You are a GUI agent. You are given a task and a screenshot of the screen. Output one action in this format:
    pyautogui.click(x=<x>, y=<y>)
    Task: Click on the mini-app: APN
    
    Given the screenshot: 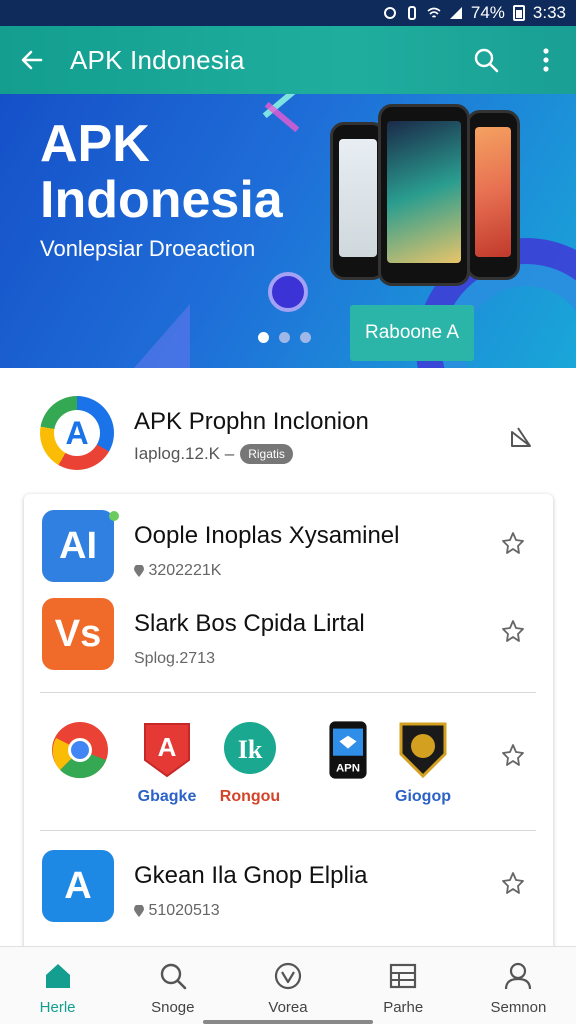 What is the action you would take?
    pyautogui.click(x=348, y=750)
    